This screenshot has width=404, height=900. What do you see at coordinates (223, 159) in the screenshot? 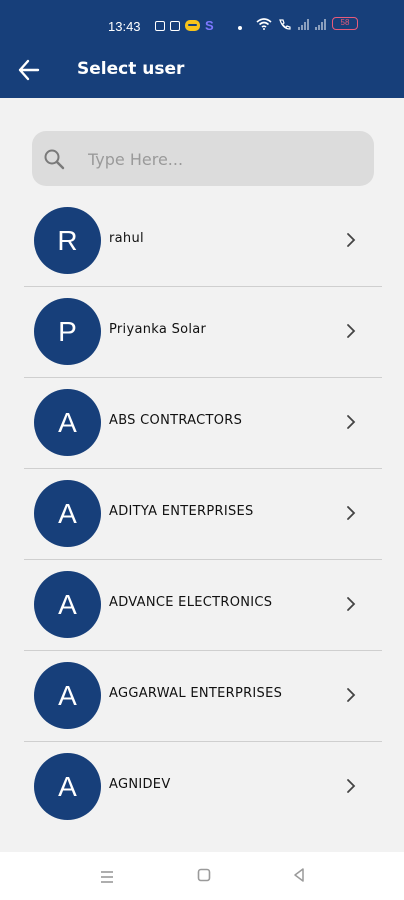
I see `search-input` at bounding box center [223, 159].